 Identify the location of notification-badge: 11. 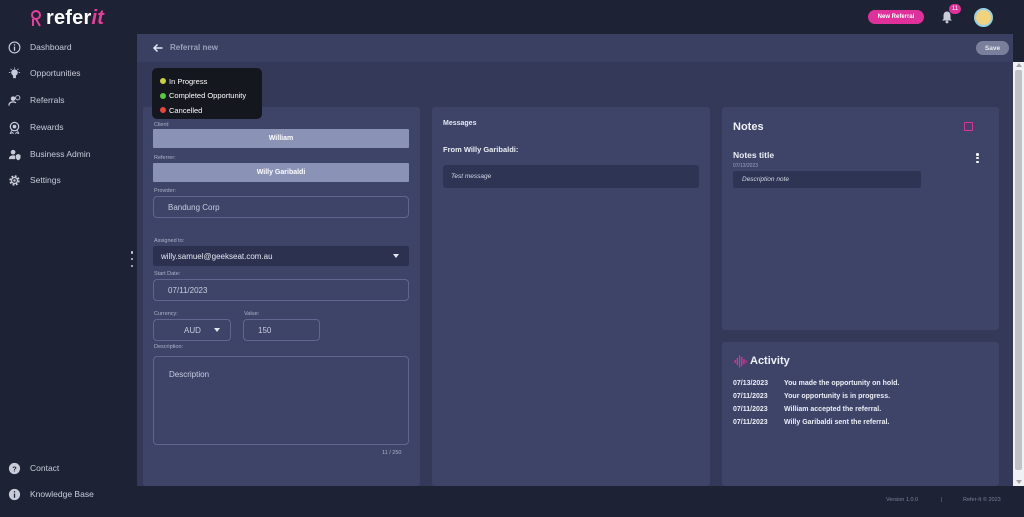
(955, 9).